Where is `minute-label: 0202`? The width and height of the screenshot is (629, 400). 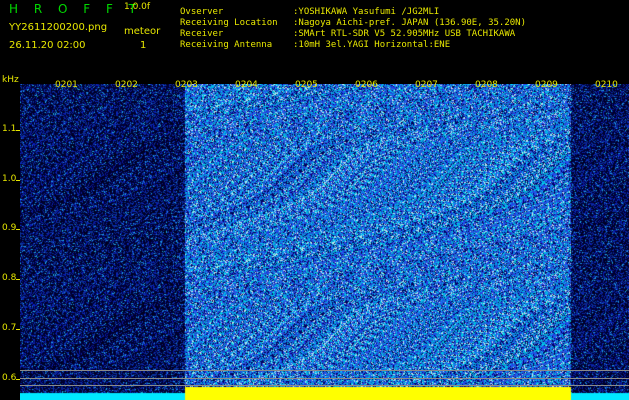 minute-label: 0202 is located at coordinates (126, 85).